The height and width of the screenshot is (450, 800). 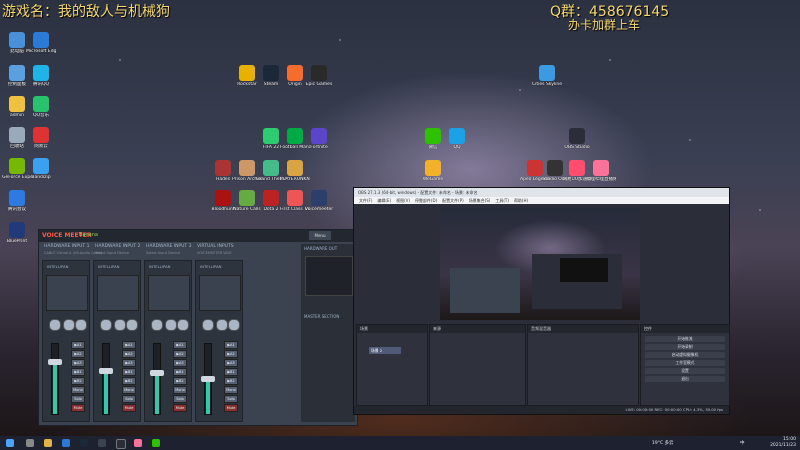 What do you see at coordinates (17, 201) in the screenshot?
I see `desktop-icon: 腾讯会议` at bounding box center [17, 201].